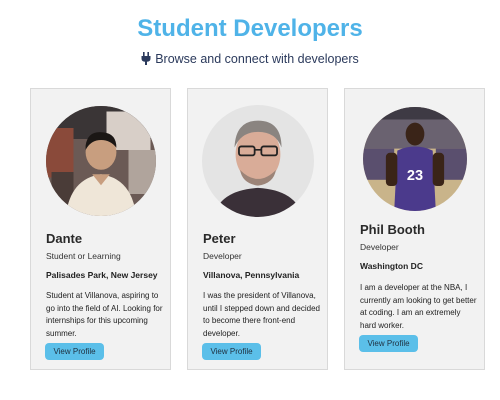  Describe the element at coordinates (257, 59) in the screenshot. I see `subtitle-text: Browse and connect with developers` at that location.